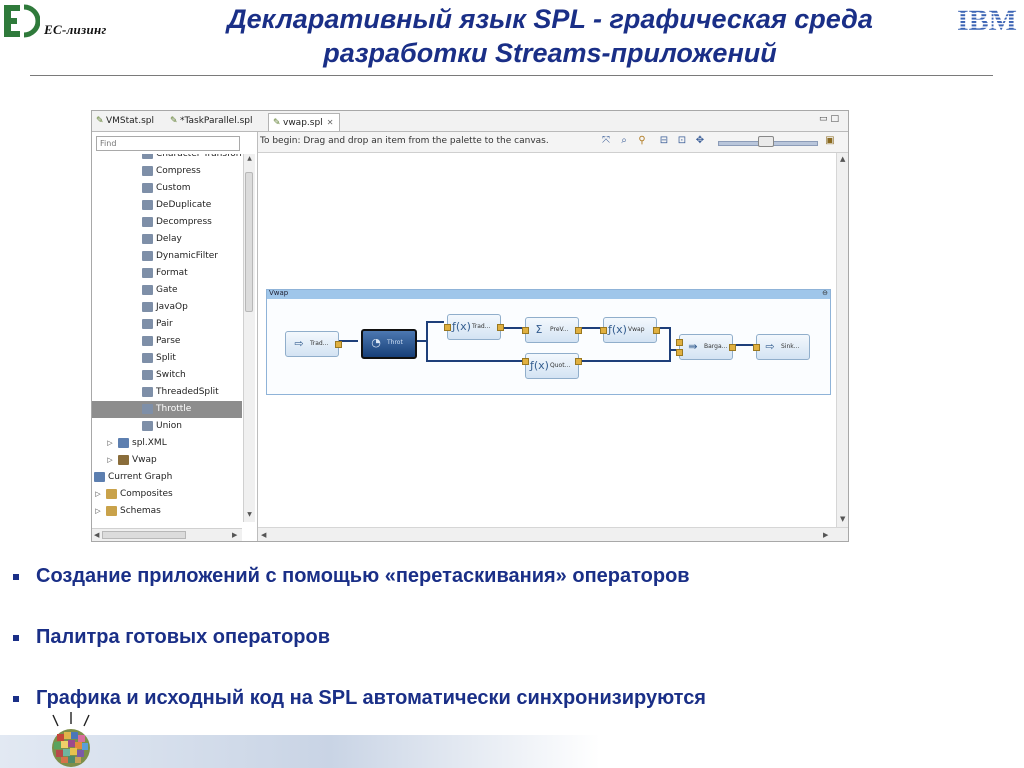  Describe the element at coordinates (700, 141) in the screenshot. I see `move-icon: ✥` at that location.